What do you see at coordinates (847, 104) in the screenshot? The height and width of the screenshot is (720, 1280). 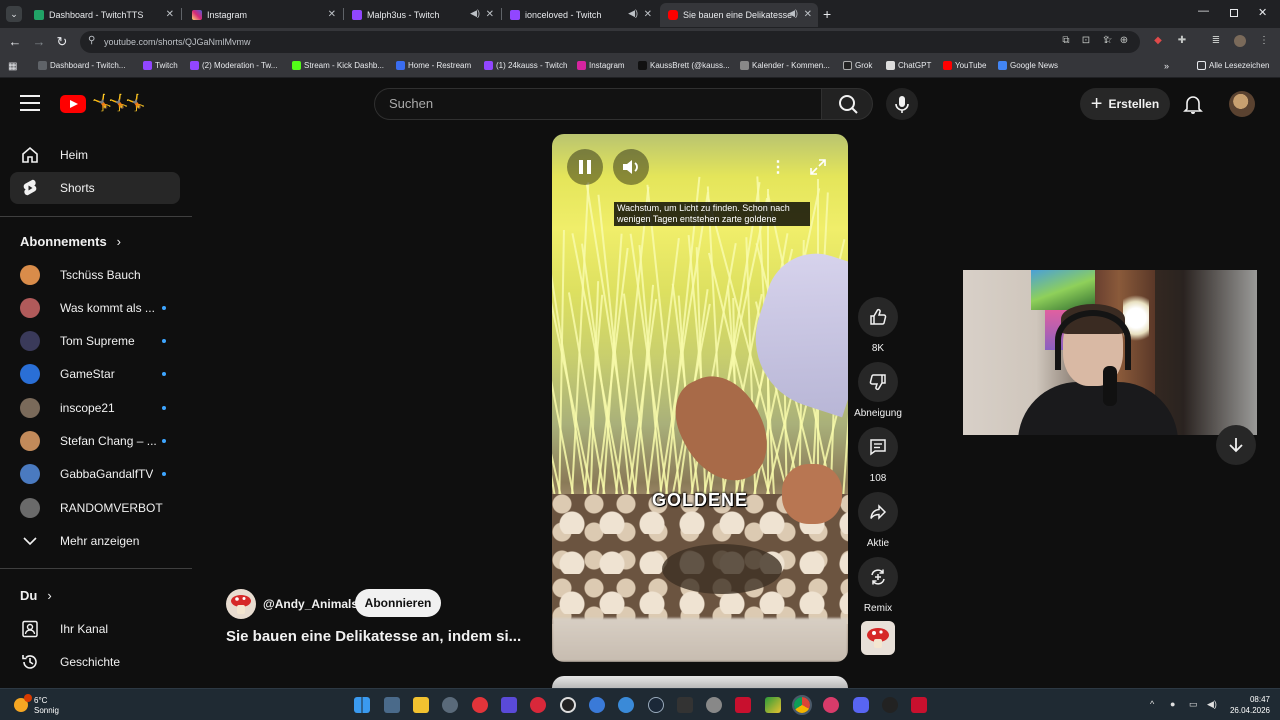 I see `search-button` at bounding box center [847, 104].